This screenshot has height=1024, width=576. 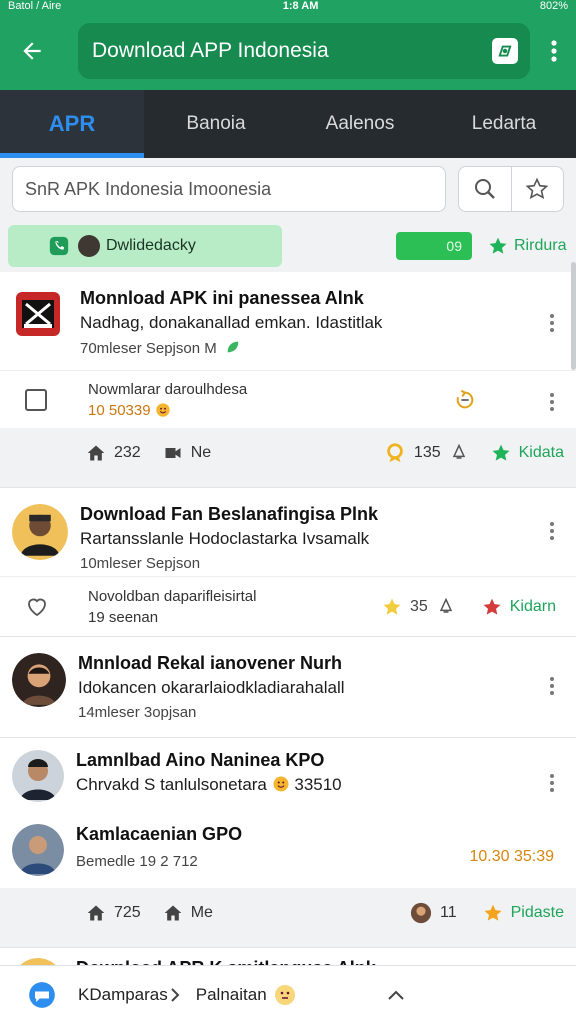 I want to click on post-time: 10.30 35:39, so click(x=511, y=856).